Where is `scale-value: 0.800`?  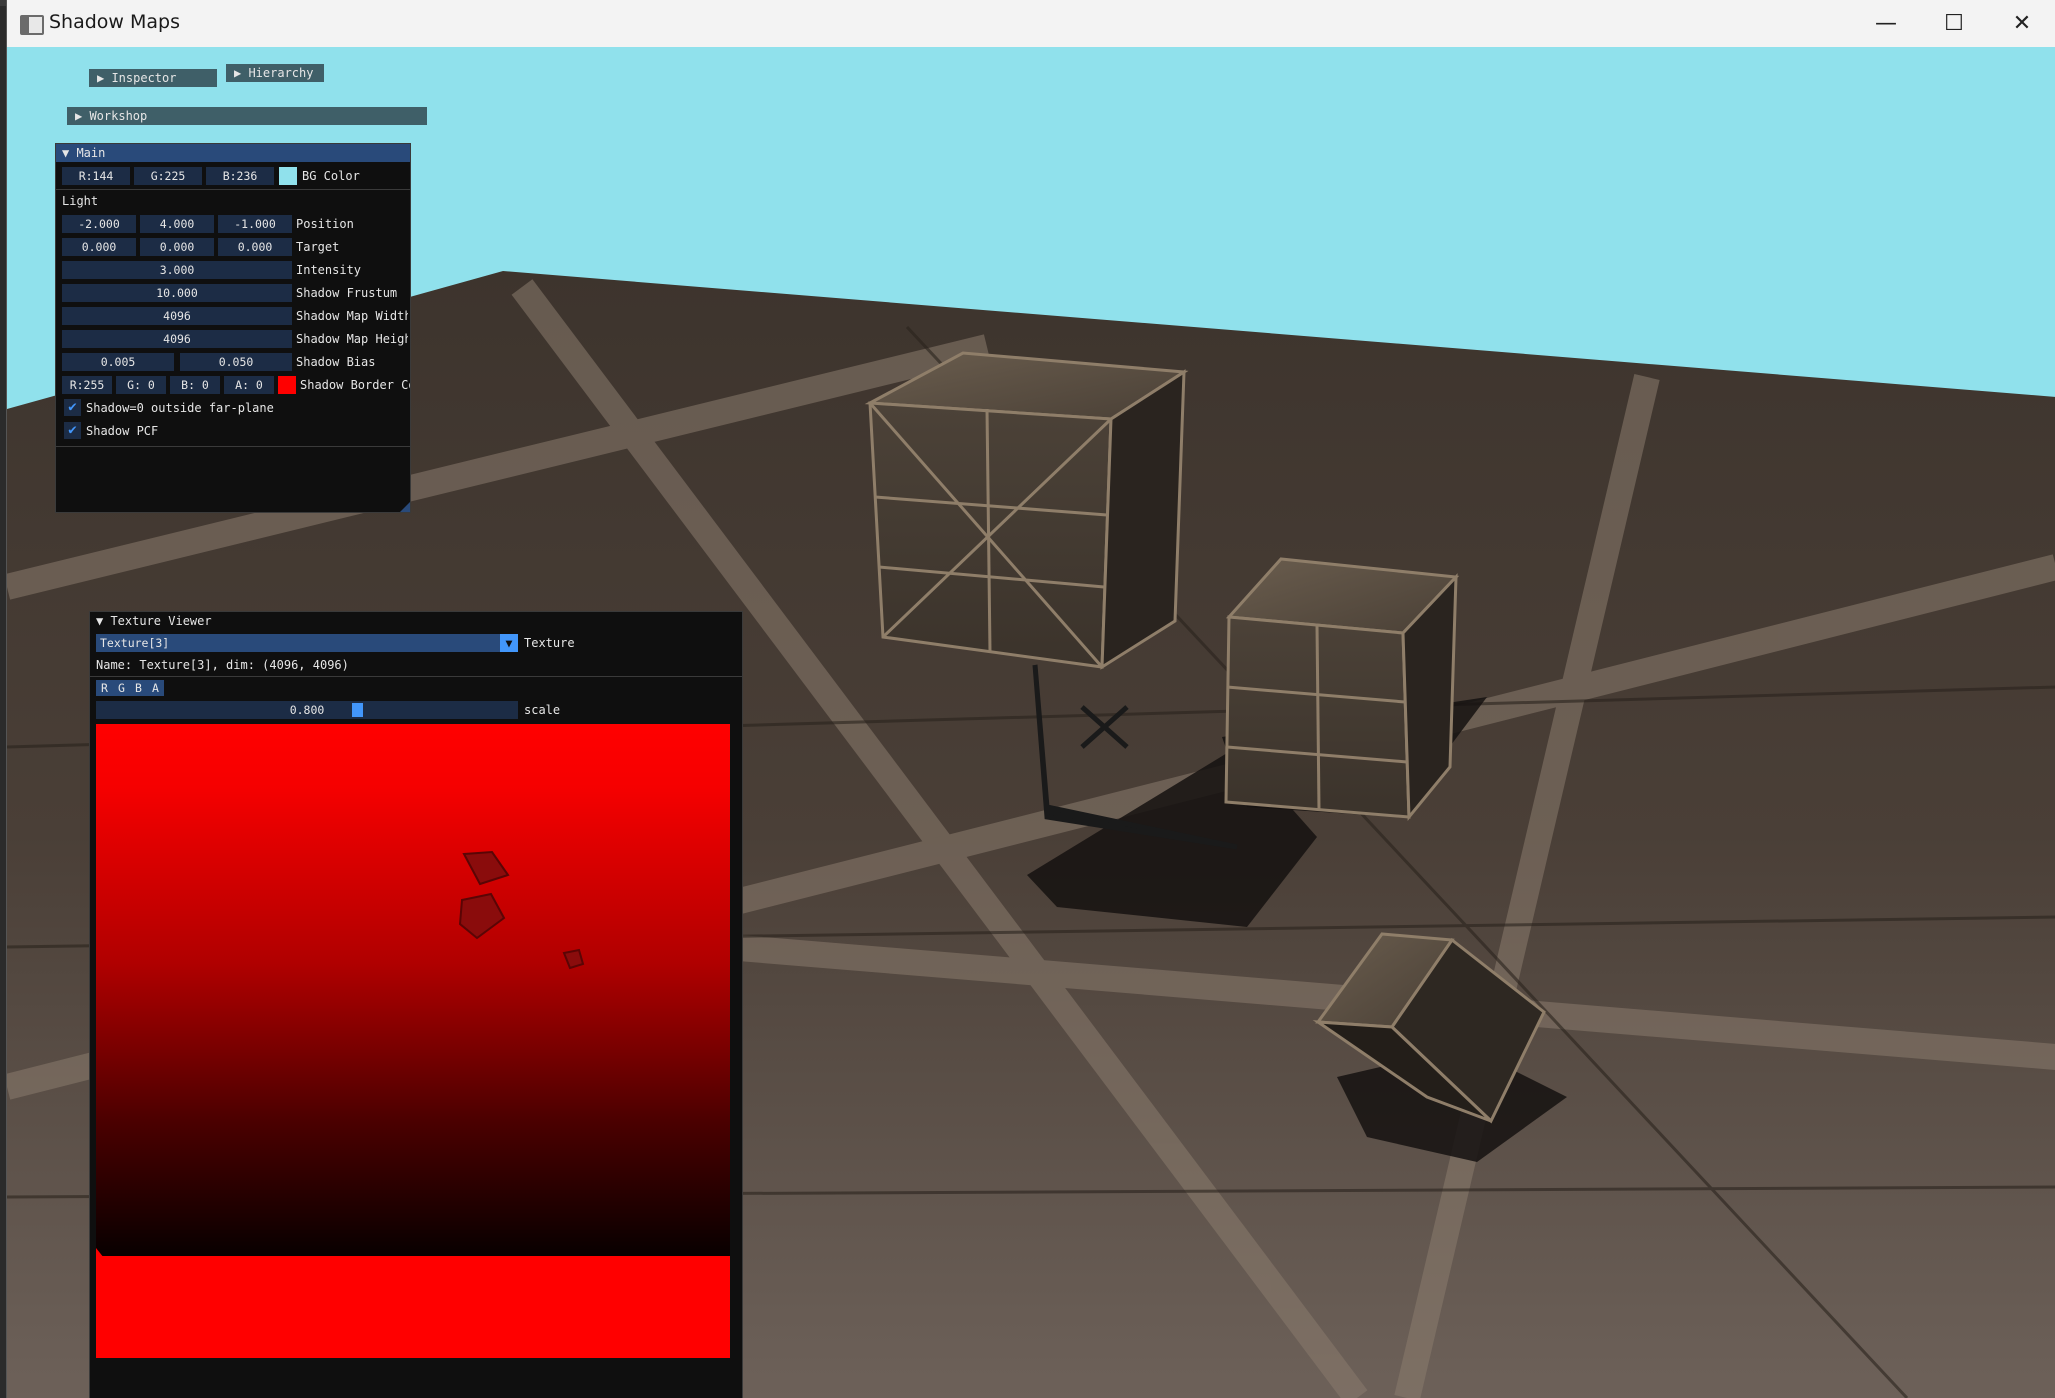 scale-value: 0.800 is located at coordinates (307, 710).